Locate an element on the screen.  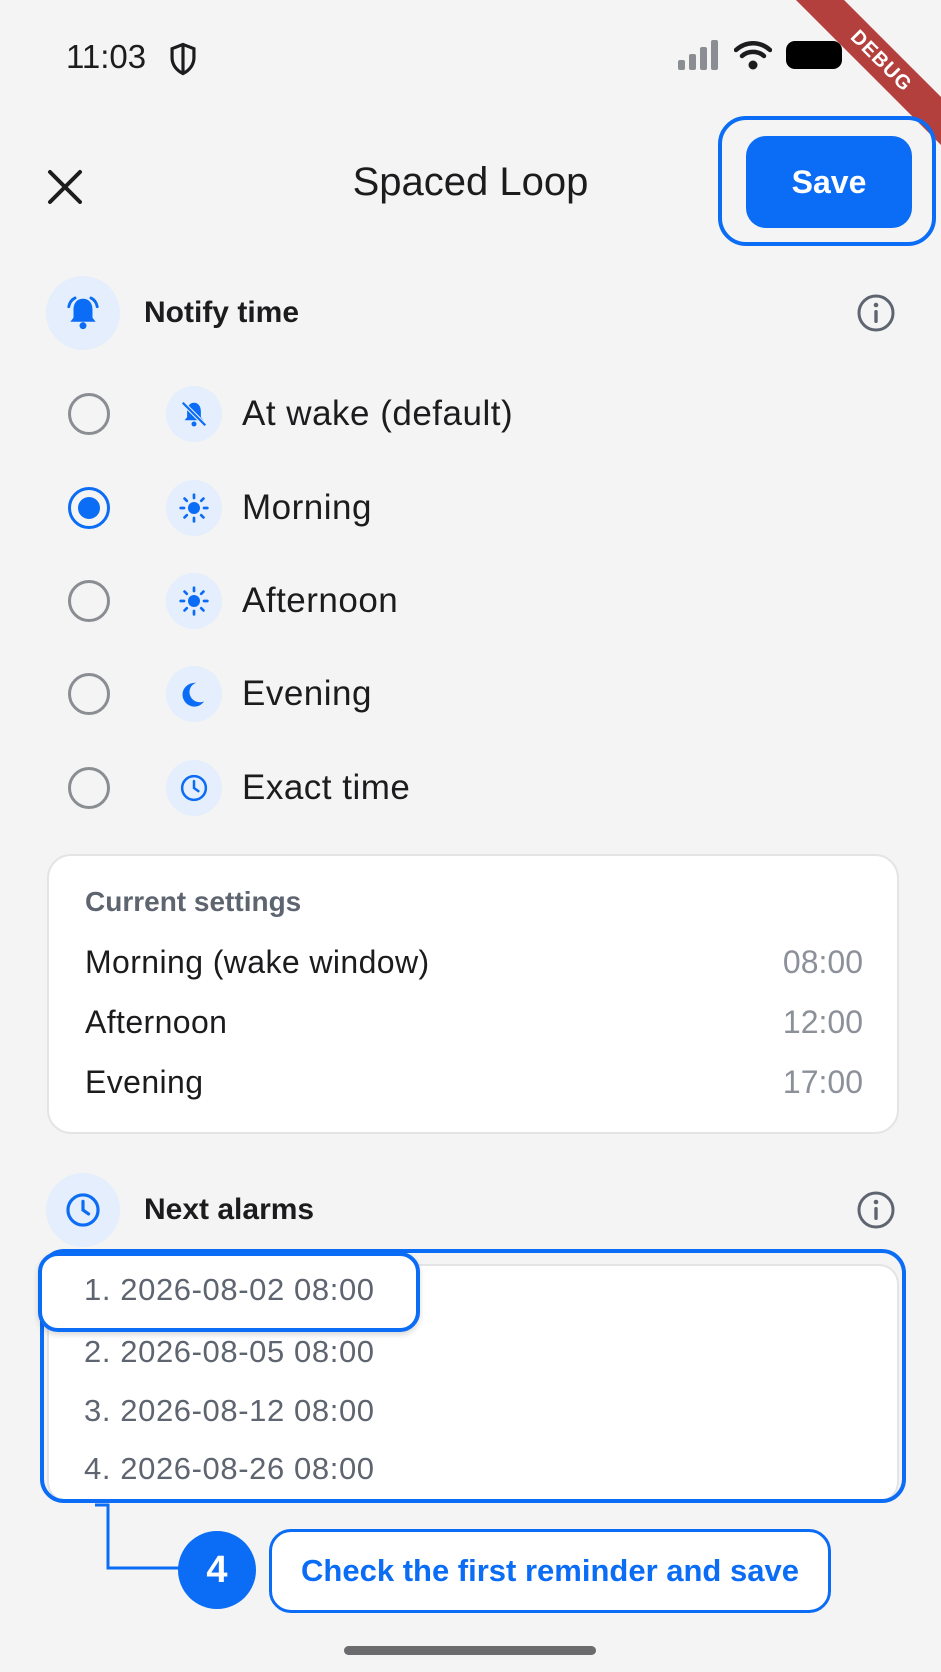
tutorial-connector is located at coordinates (137, 1536).